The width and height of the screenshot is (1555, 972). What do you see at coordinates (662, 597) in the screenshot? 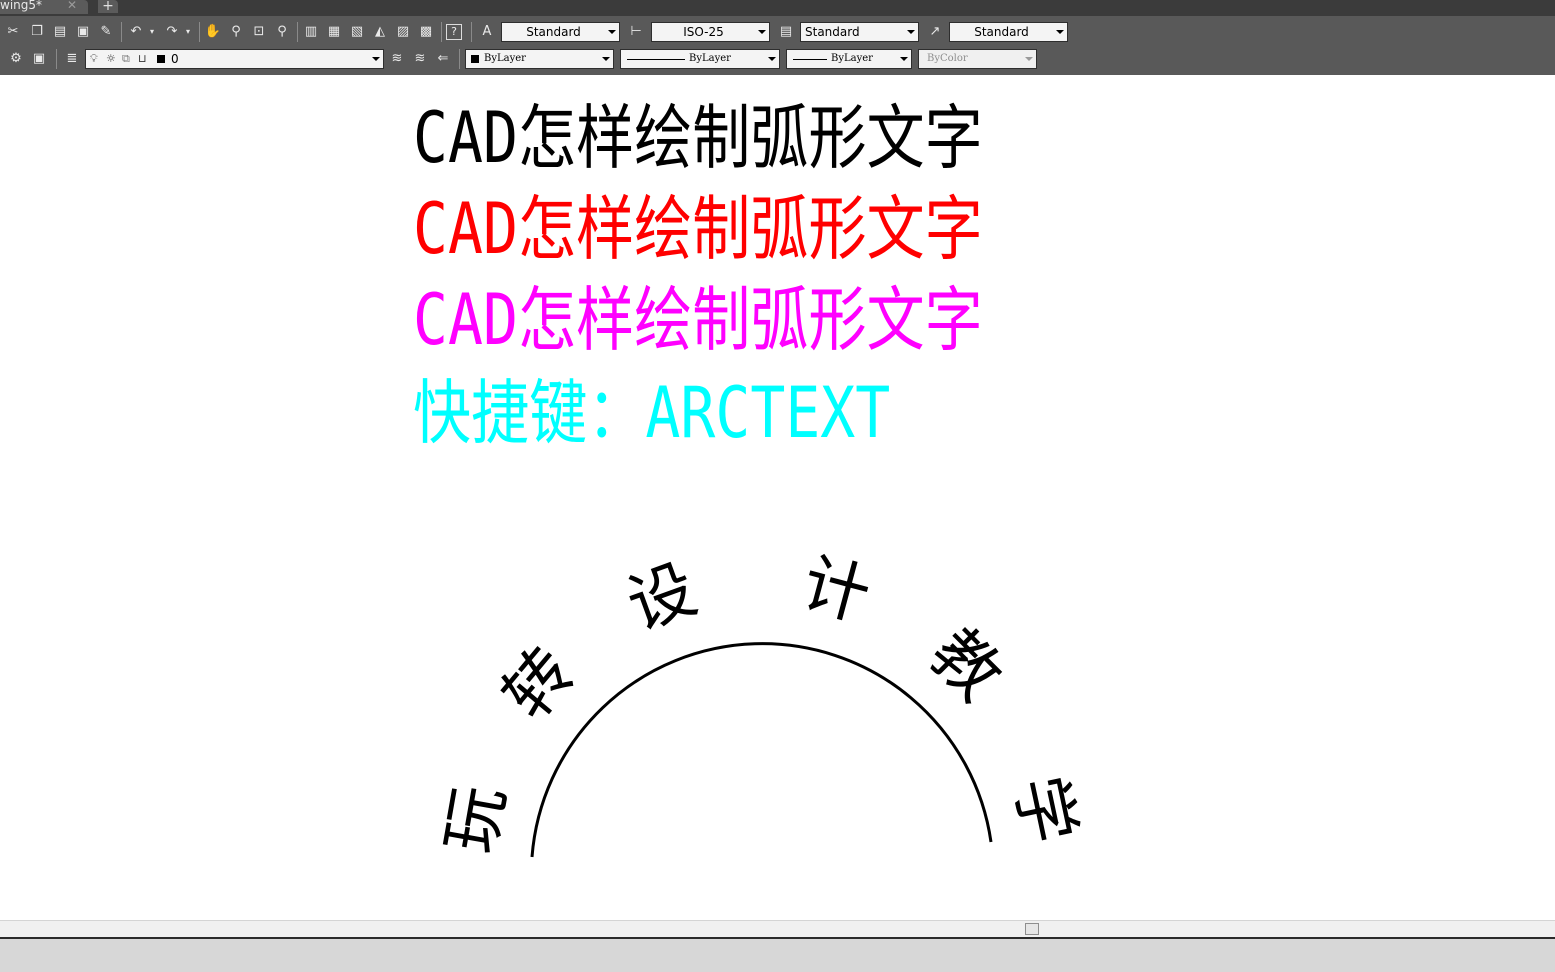
I see `arc-text-char: 设` at bounding box center [662, 597].